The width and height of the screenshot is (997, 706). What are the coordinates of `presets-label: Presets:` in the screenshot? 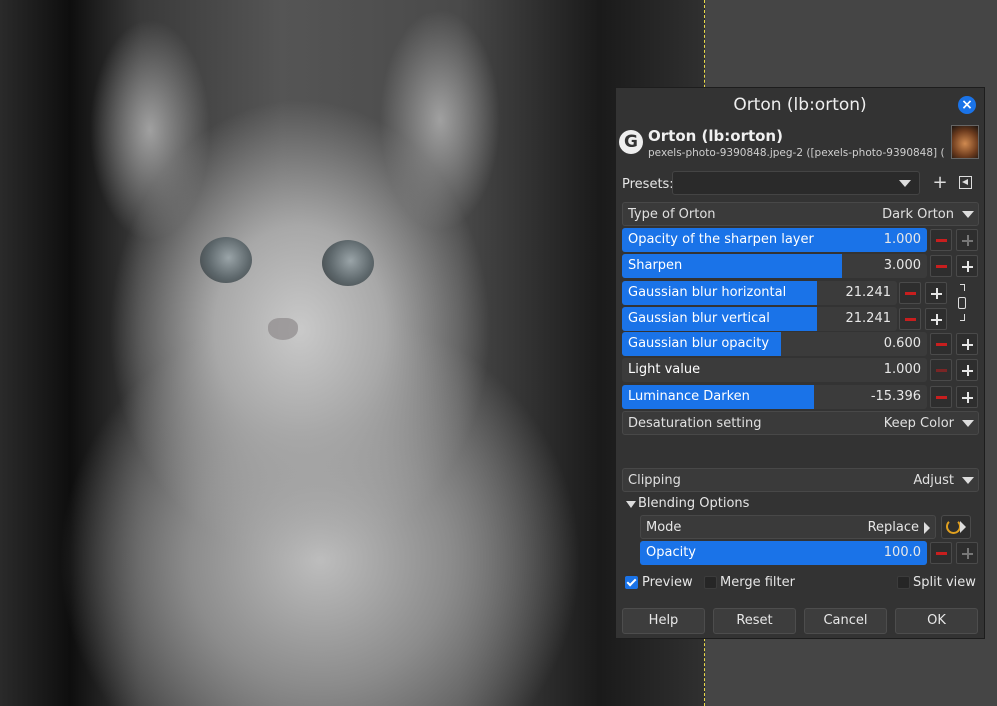 It's located at (648, 184).